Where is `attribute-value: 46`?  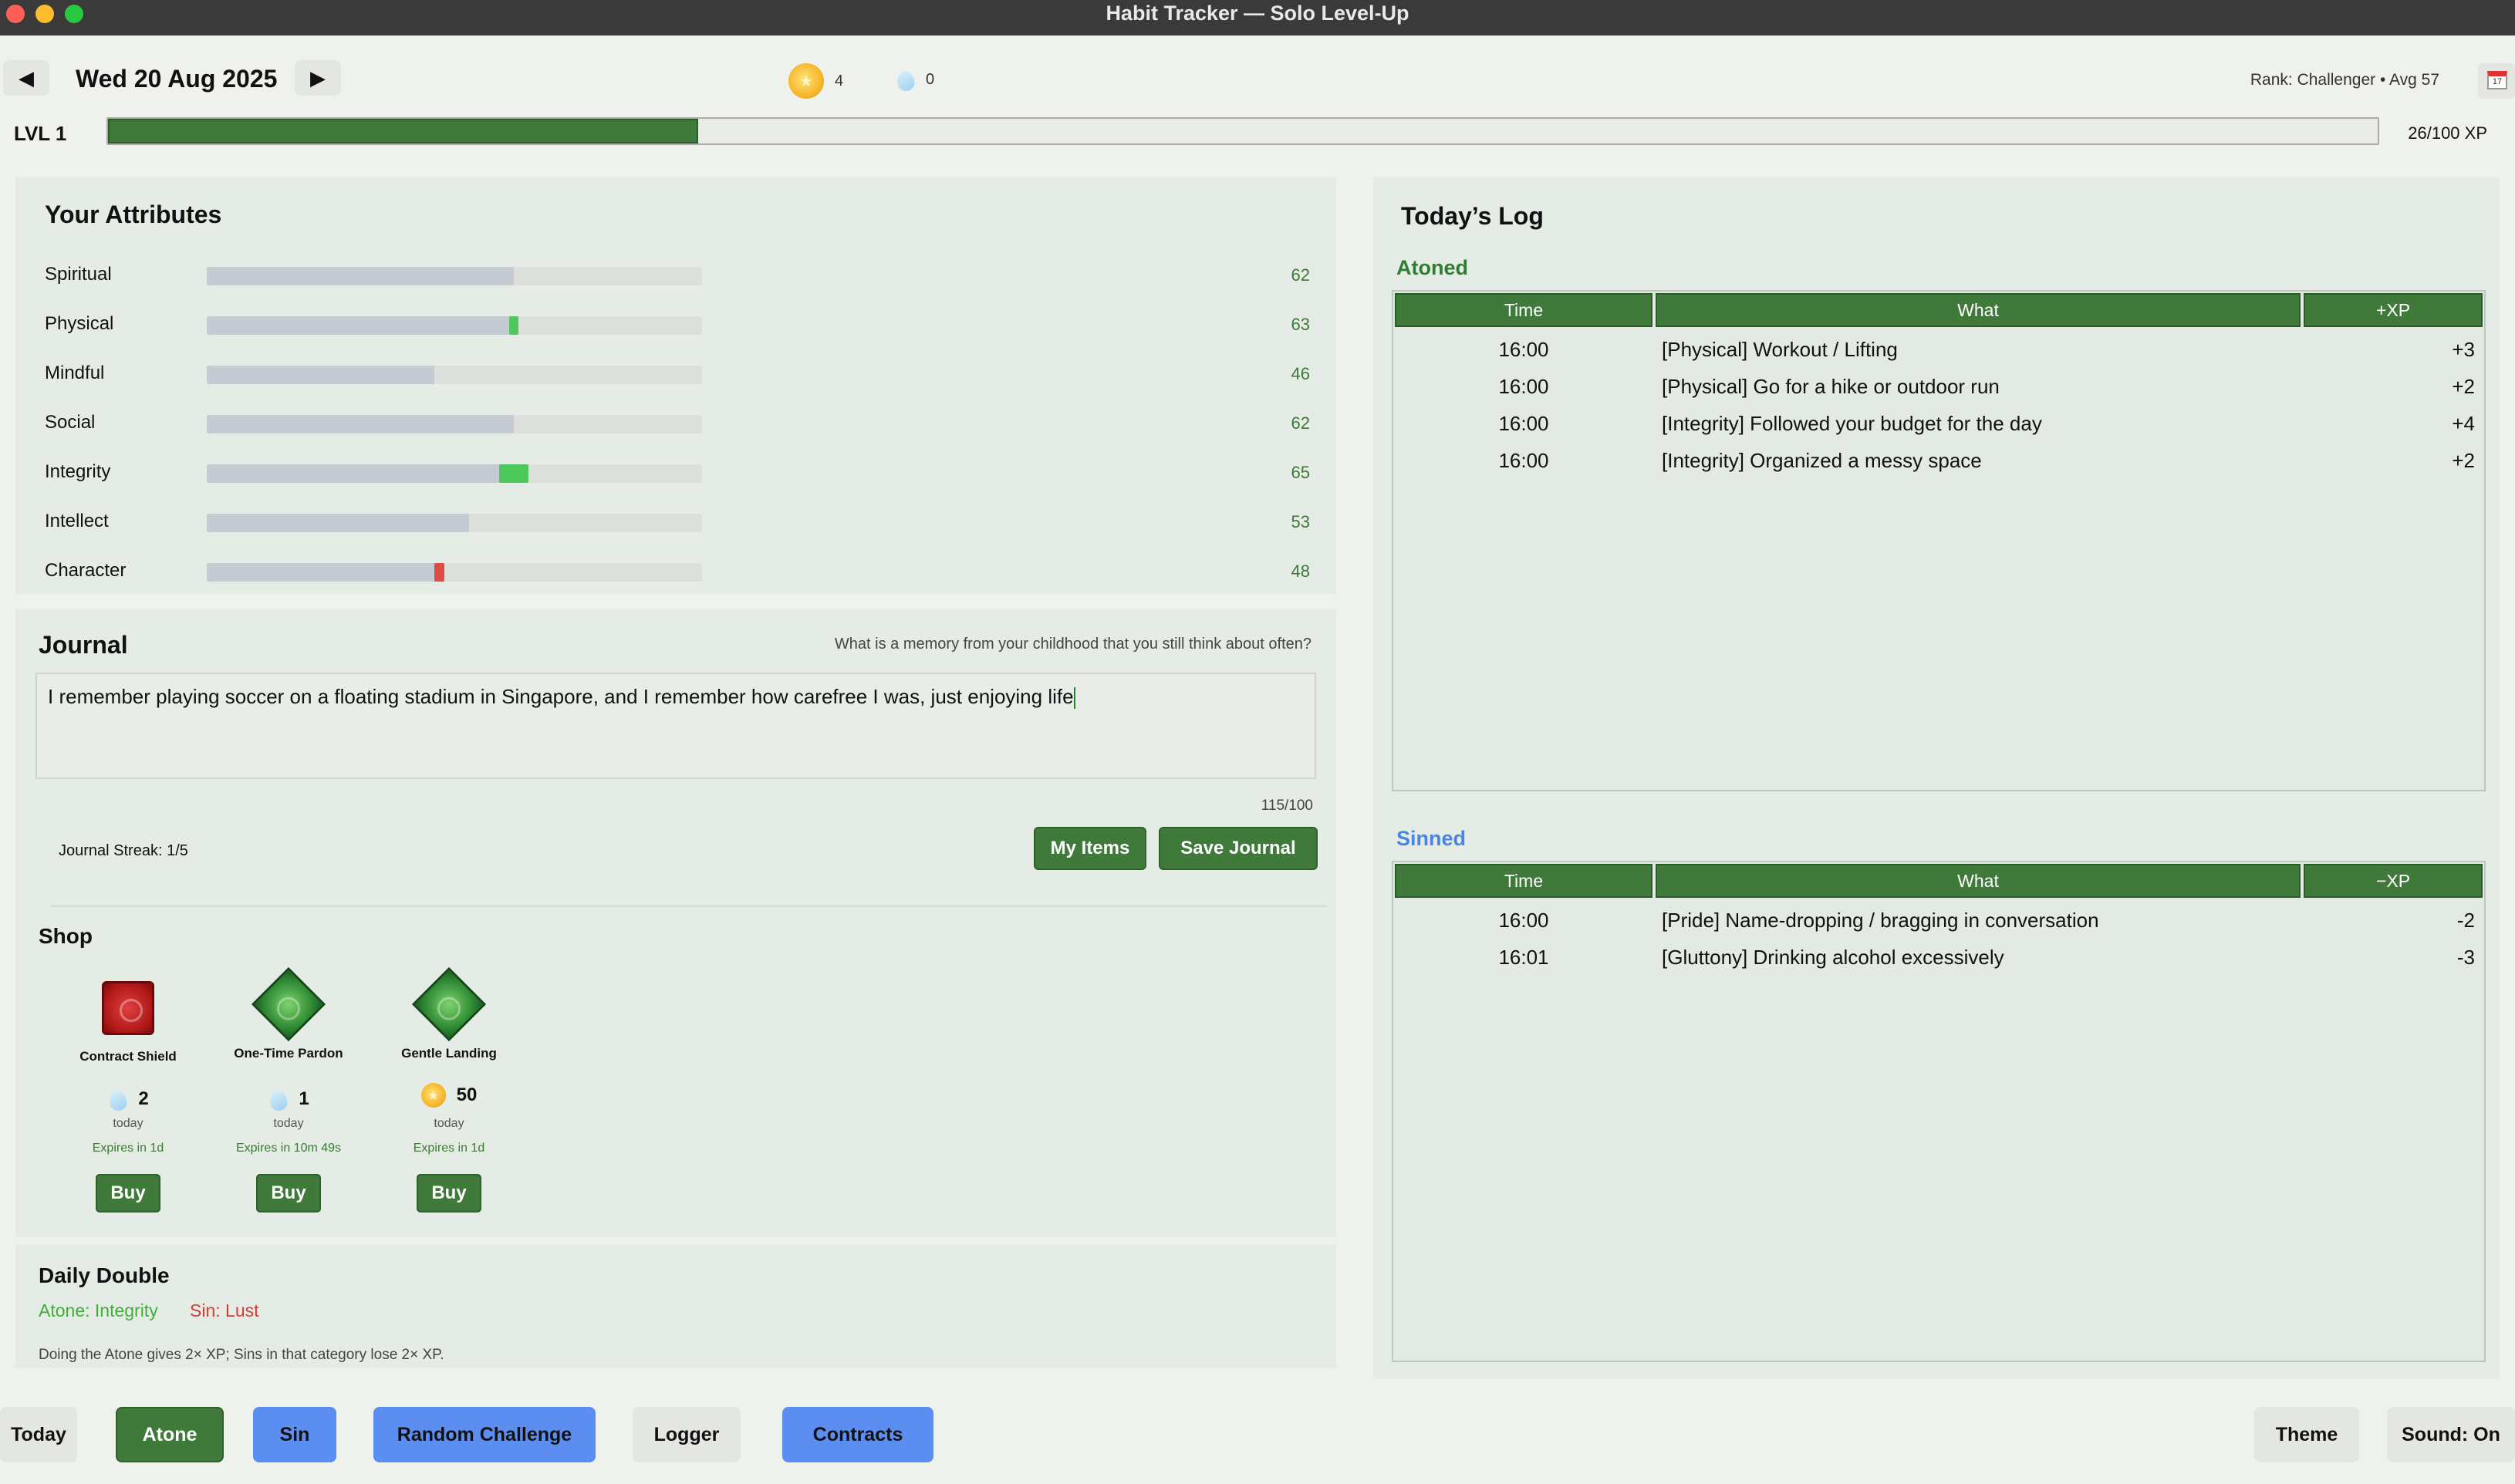
attribute-value: 46 is located at coordinates (1300, 373).